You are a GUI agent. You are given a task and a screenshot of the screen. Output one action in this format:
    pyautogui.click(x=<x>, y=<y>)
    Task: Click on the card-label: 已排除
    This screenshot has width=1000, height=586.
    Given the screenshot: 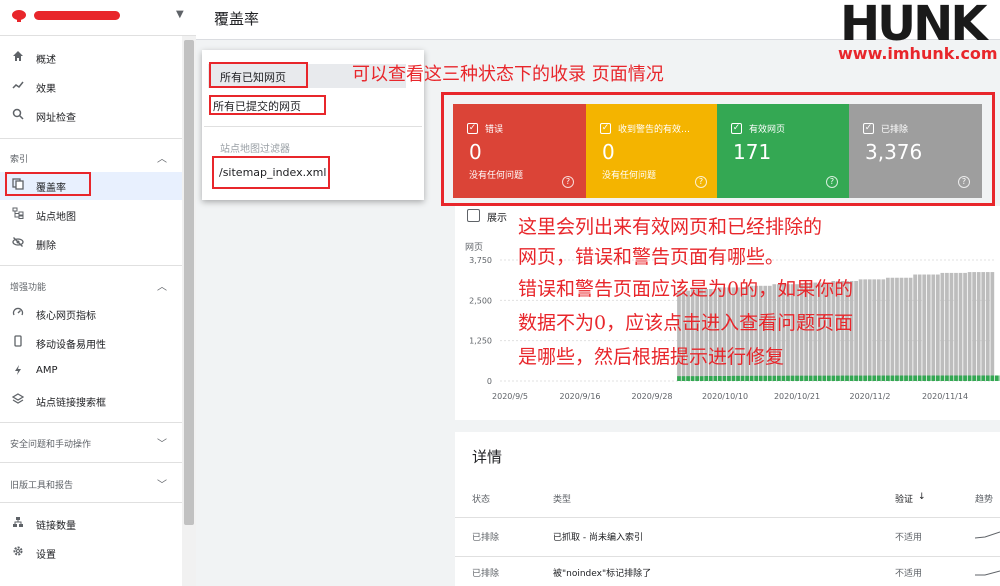 What is the action you would take?
    pyautogui.click(x=895, y=130)
    